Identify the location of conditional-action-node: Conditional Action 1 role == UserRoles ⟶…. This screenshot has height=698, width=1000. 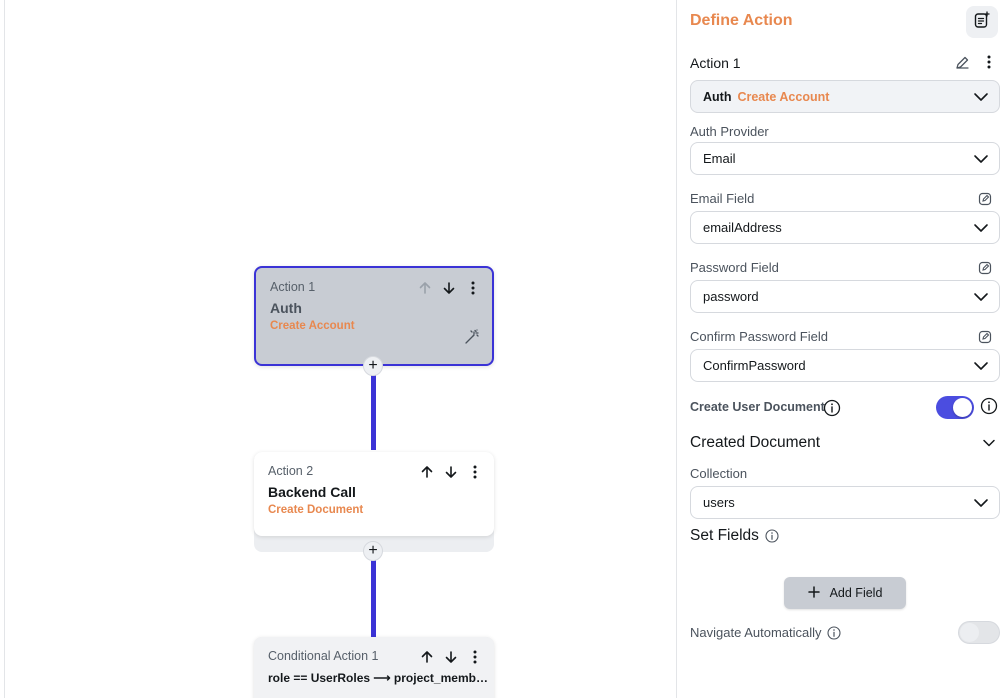
(374, 667).